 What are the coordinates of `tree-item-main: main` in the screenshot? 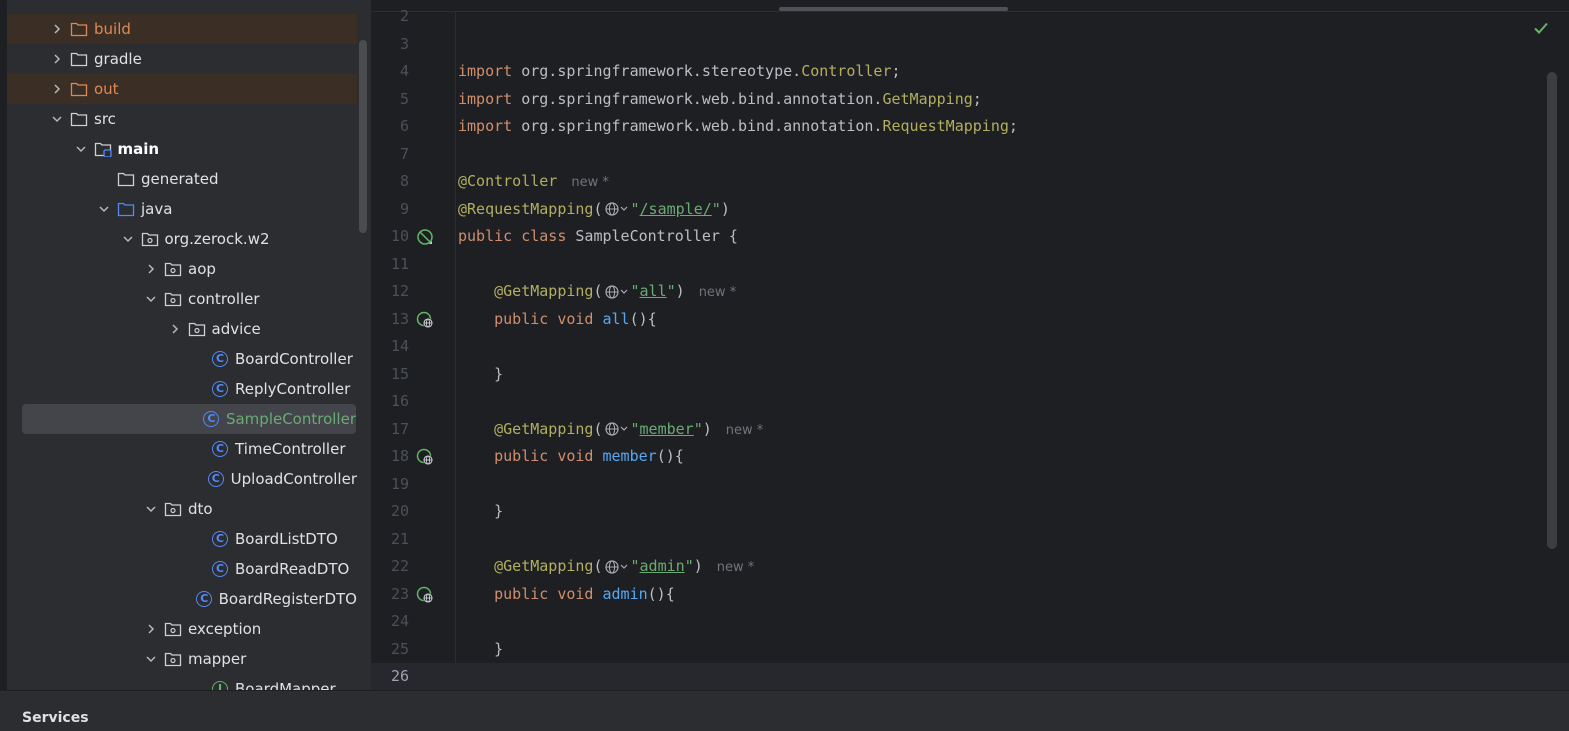 It's located at (182, 149).